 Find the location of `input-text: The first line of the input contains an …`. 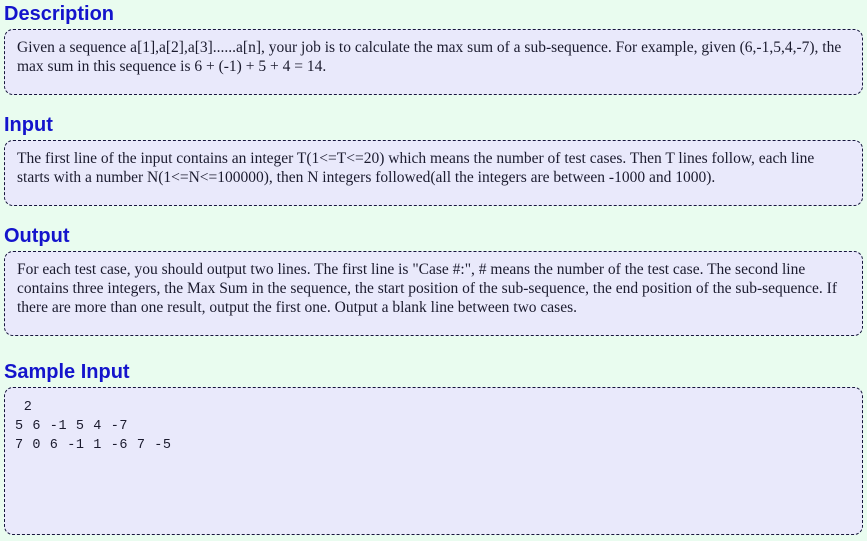

input-text: The first line of the input contains an … is located at coordinates (416, 168).